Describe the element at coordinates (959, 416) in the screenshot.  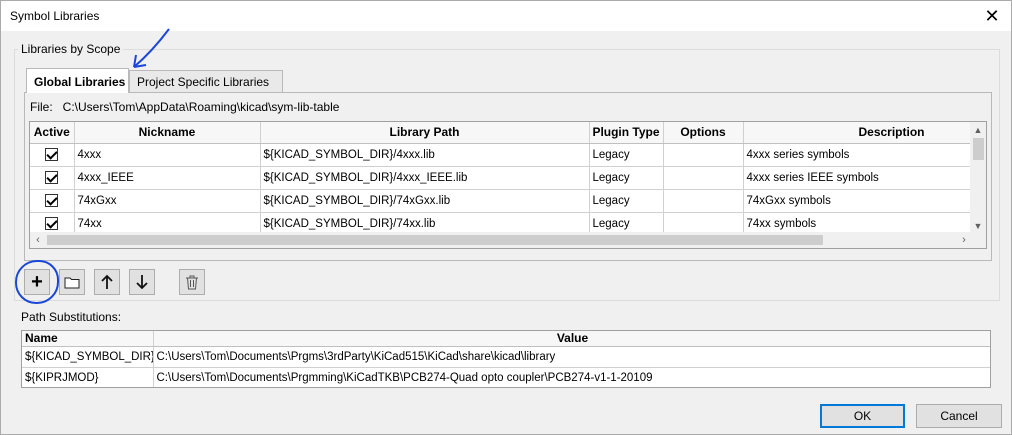
I see `cancel-button: Cancel` at that location.